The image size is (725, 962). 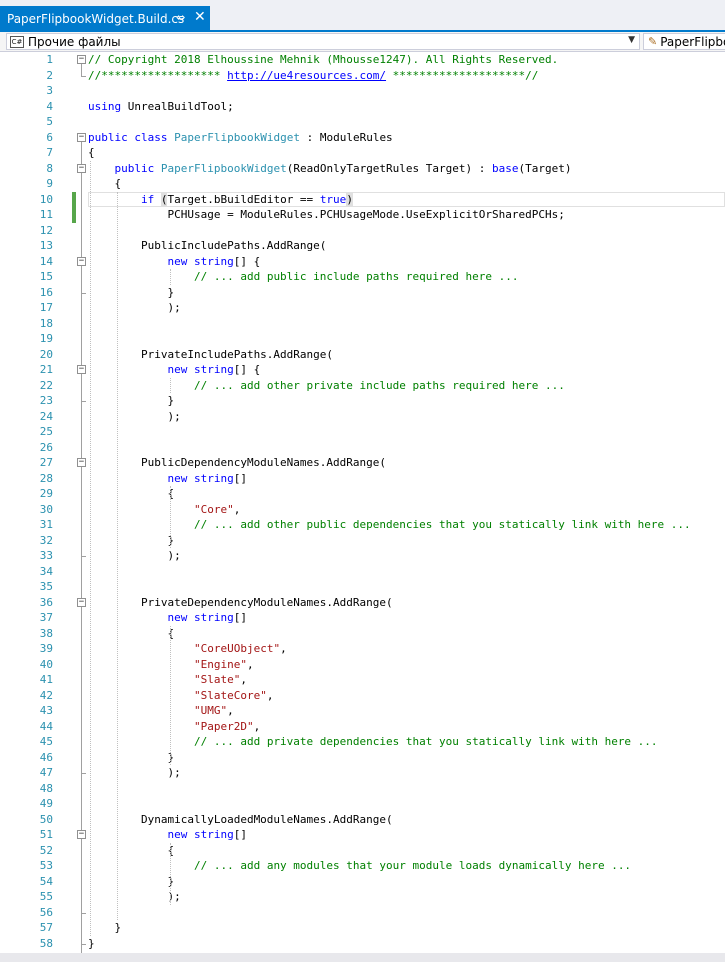 I want to click on keyword-token: new, so click(x=177, y=617).